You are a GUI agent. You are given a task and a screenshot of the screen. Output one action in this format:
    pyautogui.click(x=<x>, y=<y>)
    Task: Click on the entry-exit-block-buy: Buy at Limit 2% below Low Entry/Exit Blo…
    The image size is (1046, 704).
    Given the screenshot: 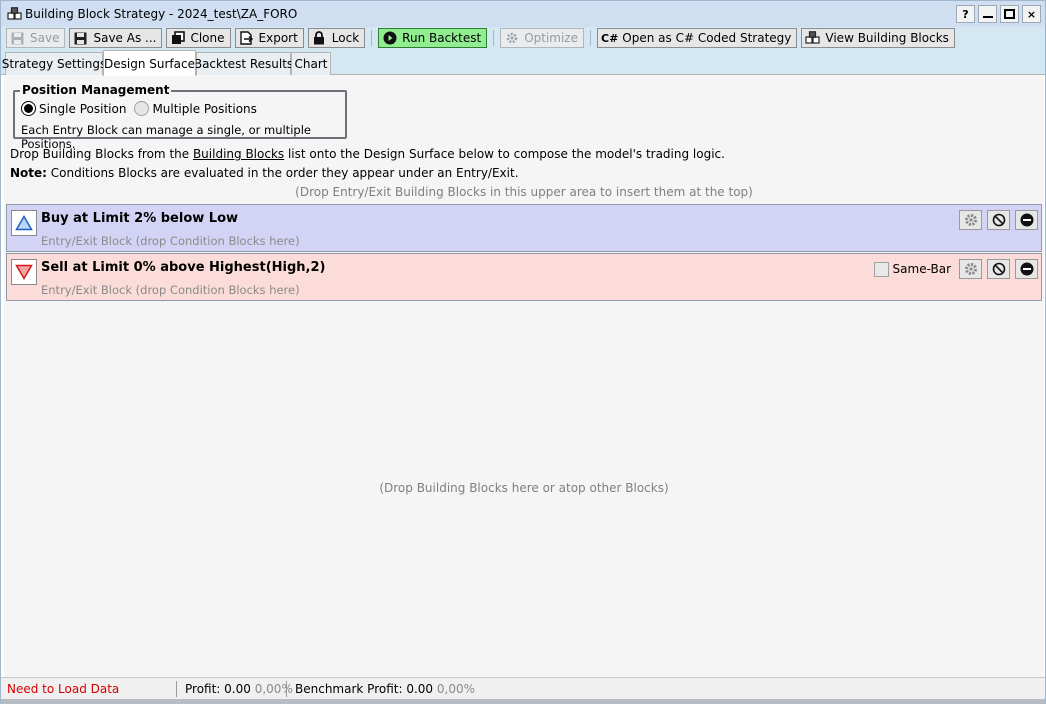 What is the action you would take?
    pyautogui.click(x=524, y=228)
    